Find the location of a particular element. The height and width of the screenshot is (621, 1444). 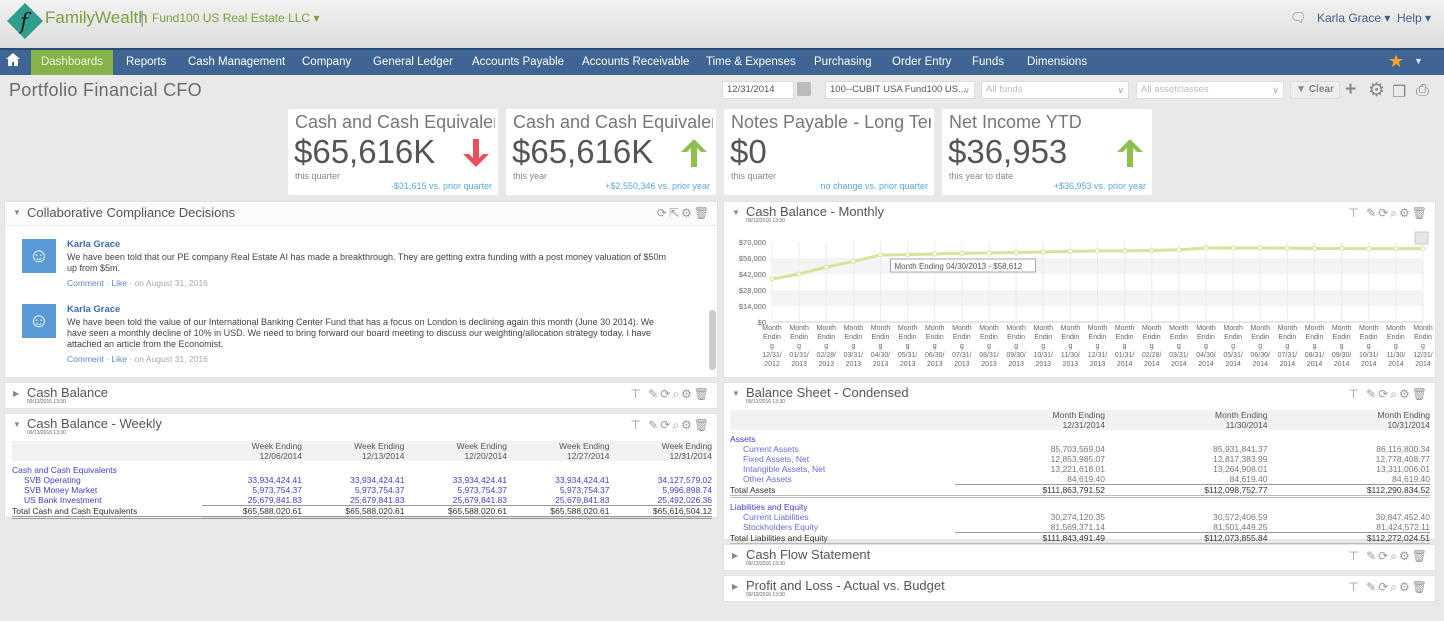

nav-reports: Reports is located at coordinates (146, 62).